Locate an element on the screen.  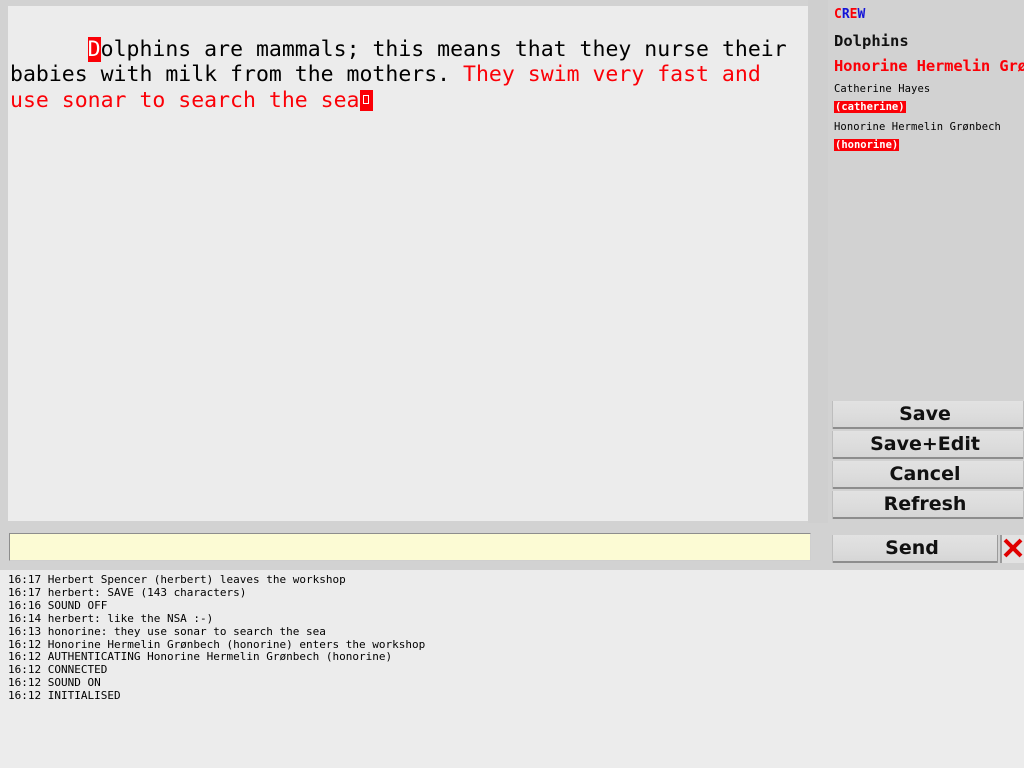
workshop-title: Dolphins is located at coordinates (871, 41).